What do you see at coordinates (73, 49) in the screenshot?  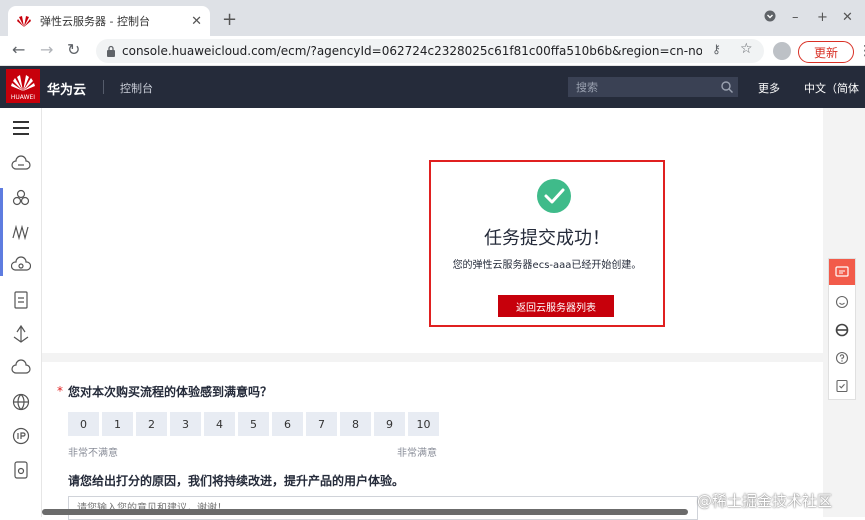 I see `reload-icon: ↻` at bounding box center [73, 49].